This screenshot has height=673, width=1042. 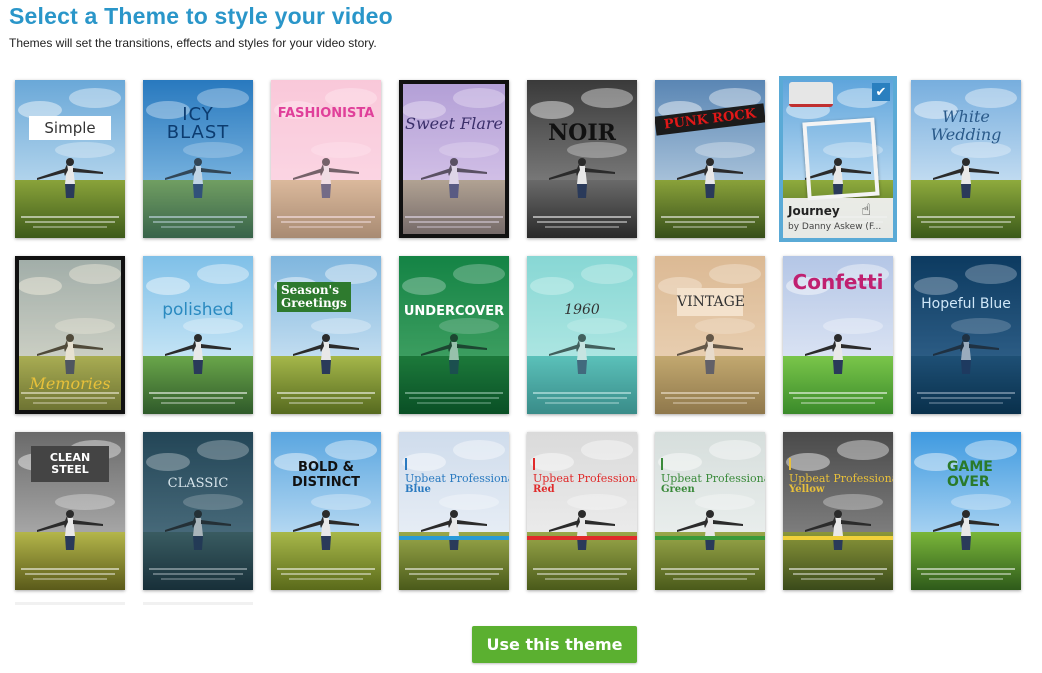 What do you see at coordinates (70, 511) in the screenshot?
I see `theme-card-17: CLEAN STEEL` at bounding box center [70, 511].